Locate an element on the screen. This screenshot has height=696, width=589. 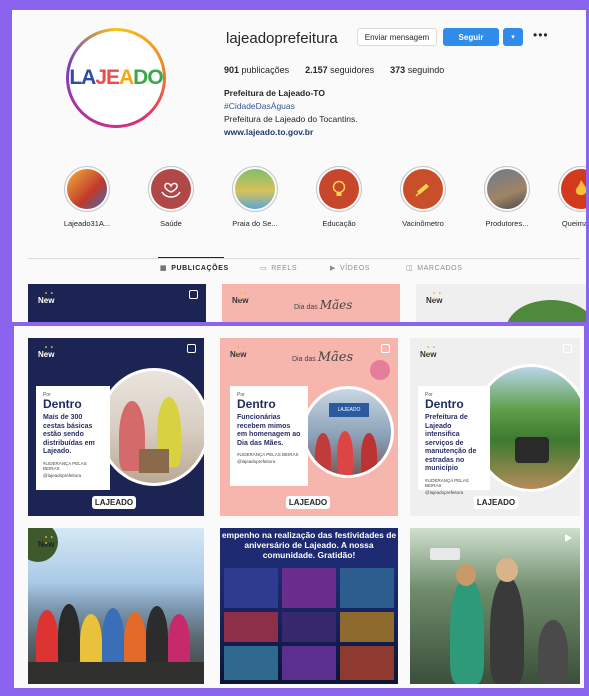
posts-stat: 901 publicações is located at coordinates (257, 70).